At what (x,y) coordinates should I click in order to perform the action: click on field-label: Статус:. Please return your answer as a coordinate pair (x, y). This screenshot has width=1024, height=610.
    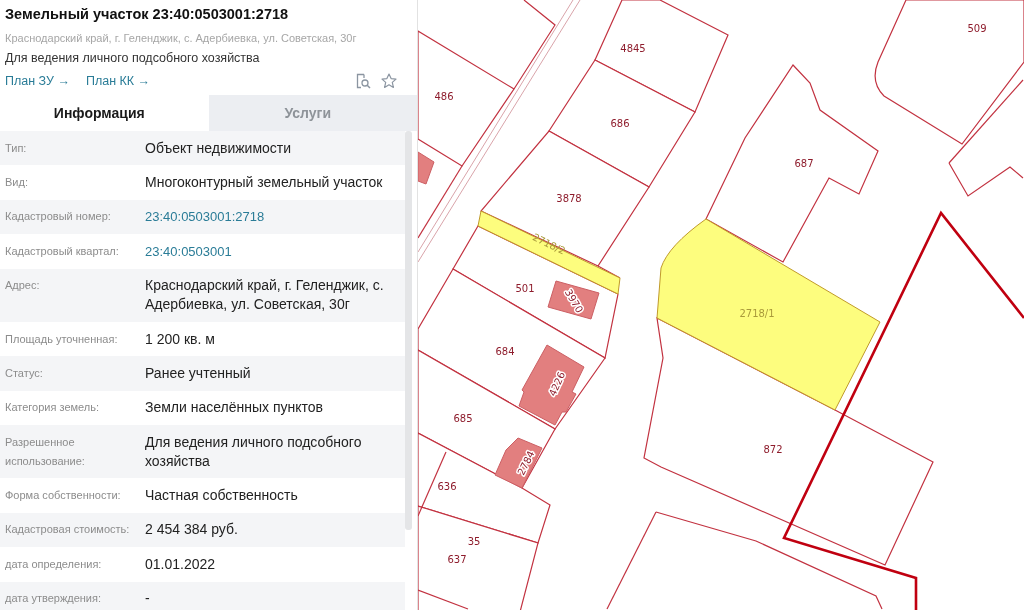
    Looking at the image, I should click on (24, 373).